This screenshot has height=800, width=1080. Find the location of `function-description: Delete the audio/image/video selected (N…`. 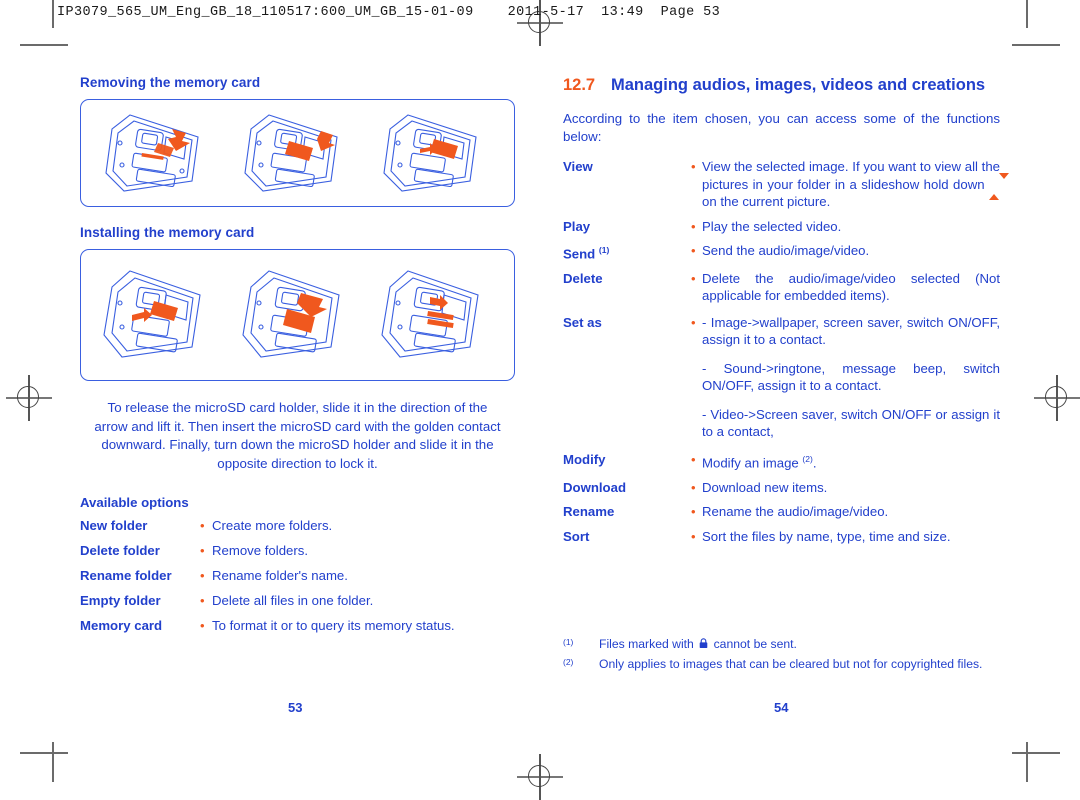

function-description: Delete the audio/image/video selected (N… is located at coordinates (851, 287).